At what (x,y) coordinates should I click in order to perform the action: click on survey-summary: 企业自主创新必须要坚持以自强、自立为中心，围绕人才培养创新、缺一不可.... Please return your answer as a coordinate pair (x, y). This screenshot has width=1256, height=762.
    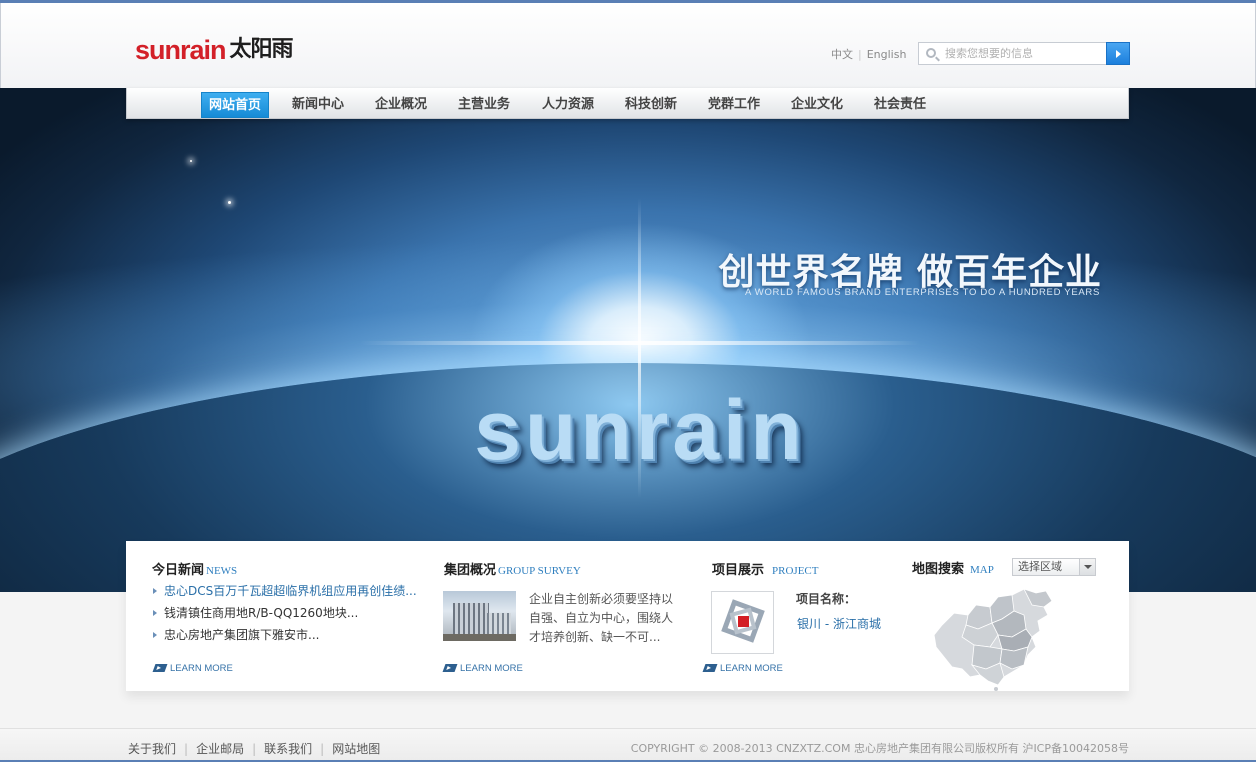
    Looking at the image, I should click on (601, 618).